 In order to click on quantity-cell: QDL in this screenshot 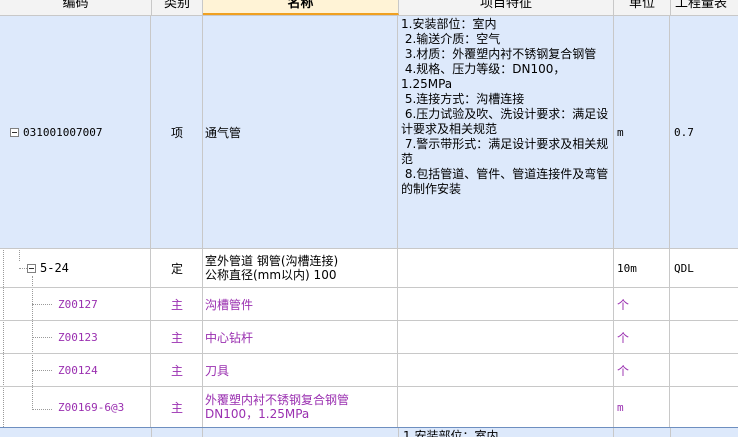, I will do `click(704, 268)`.